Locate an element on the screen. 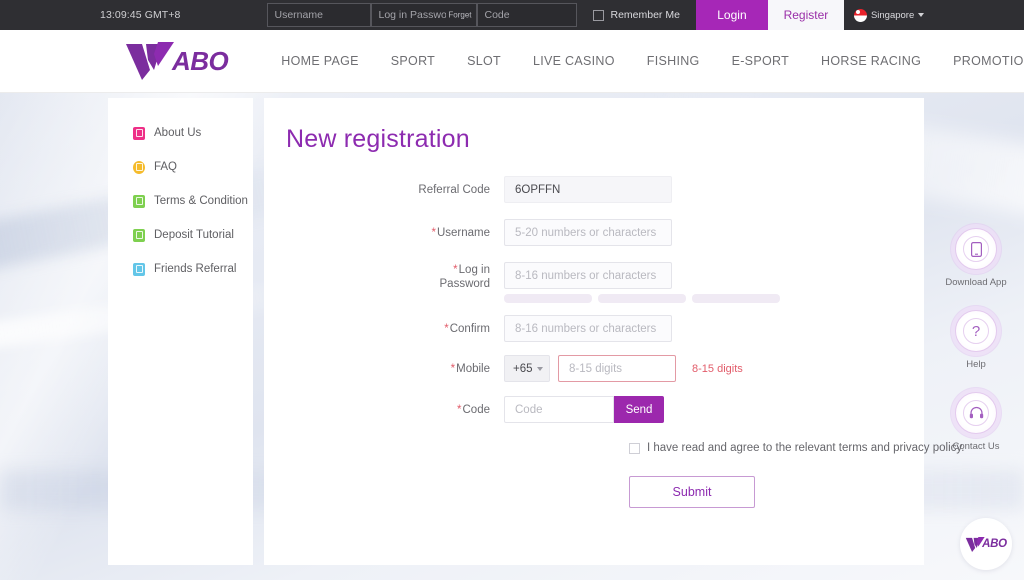 The image size is (1024, 580). form-row-mobile: *Mobile +65 8-15 digits is located at coordinates (594, 368).